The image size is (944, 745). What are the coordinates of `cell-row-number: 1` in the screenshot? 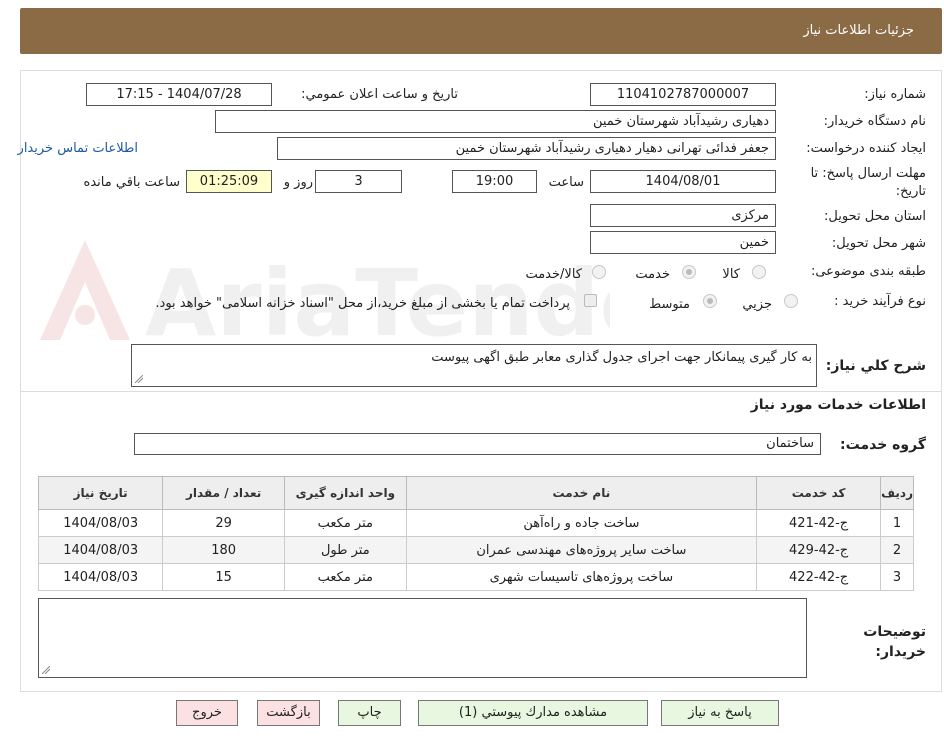 It's located at (897, 523).